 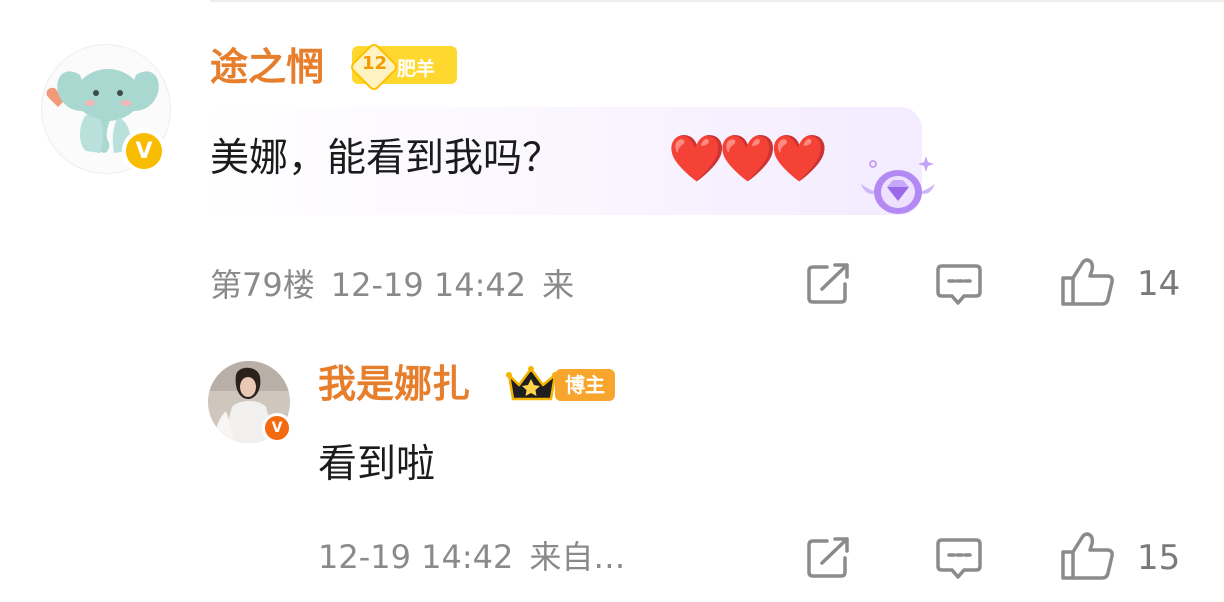 What do you see at coordinates (830, 284) in the screenshot?
I see `share-icon` at bounding box center [830, 284].